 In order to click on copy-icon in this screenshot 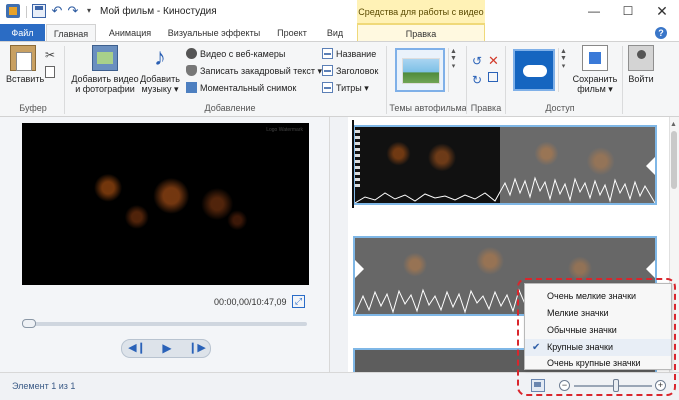, I will do `click(50, 72)`.